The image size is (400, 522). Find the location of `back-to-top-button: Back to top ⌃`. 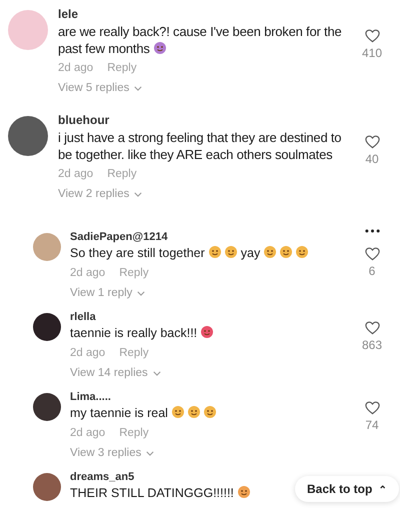

back-to-top-button: Back to top ⌃ is located at coordinates (347, 489).